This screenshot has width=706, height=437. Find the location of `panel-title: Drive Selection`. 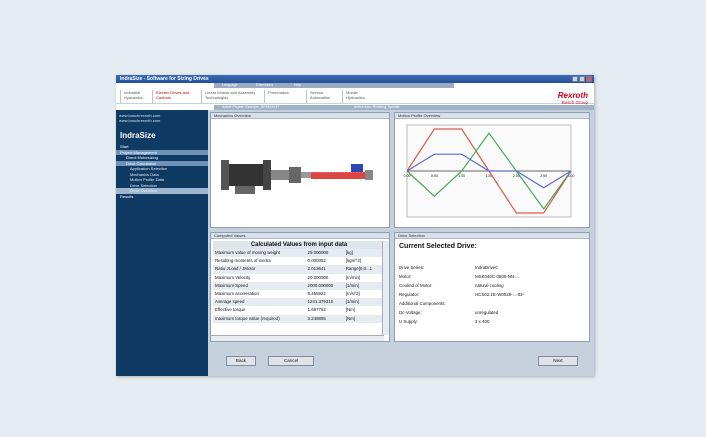

panel-title: Drive Selection is located at coordinates (492, 236).